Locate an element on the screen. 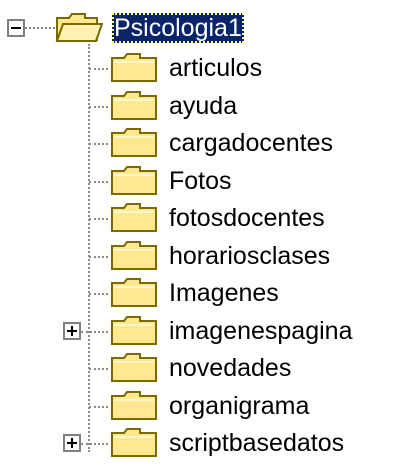  tree-node-item: organigrama is located at coordinates (210, 406).